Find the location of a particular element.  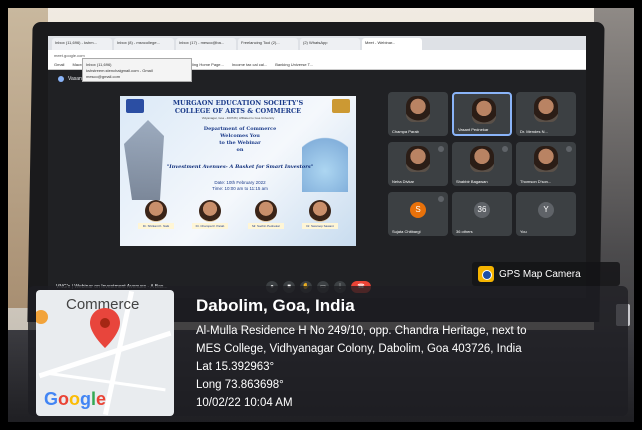

location-city: Dabolim, Goa, India is located at coordinates (275, 305).